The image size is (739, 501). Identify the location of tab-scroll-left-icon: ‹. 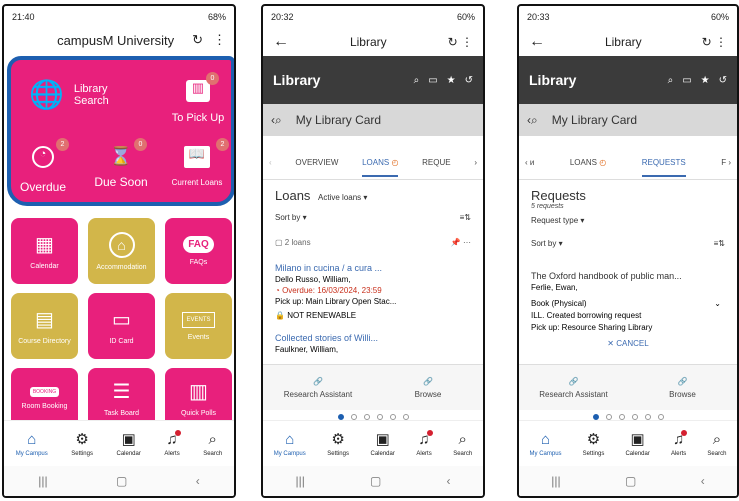
(270, 162).